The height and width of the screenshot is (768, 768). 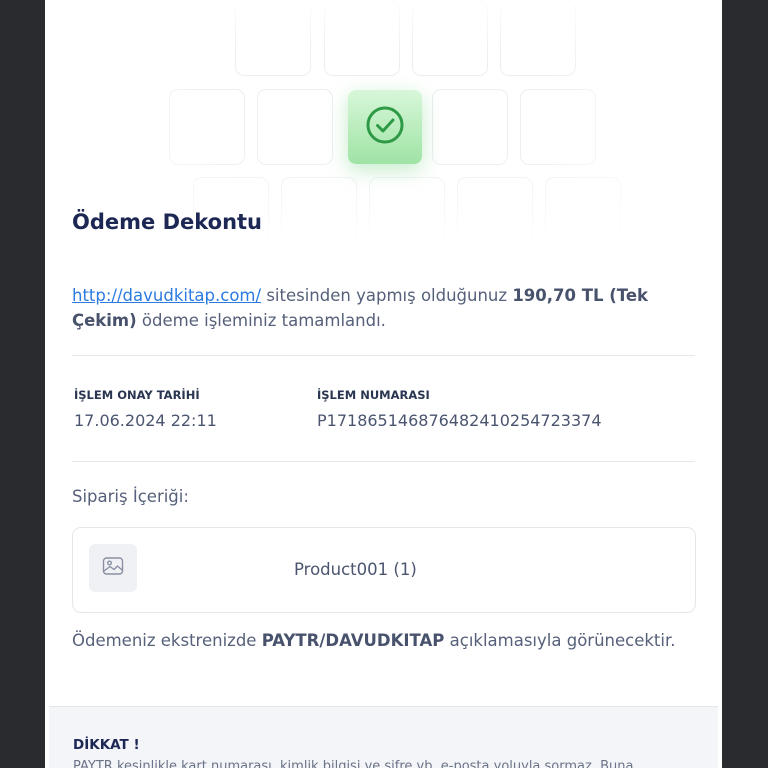 I want to click on product-thumbnail, so click(x=113, y=568).